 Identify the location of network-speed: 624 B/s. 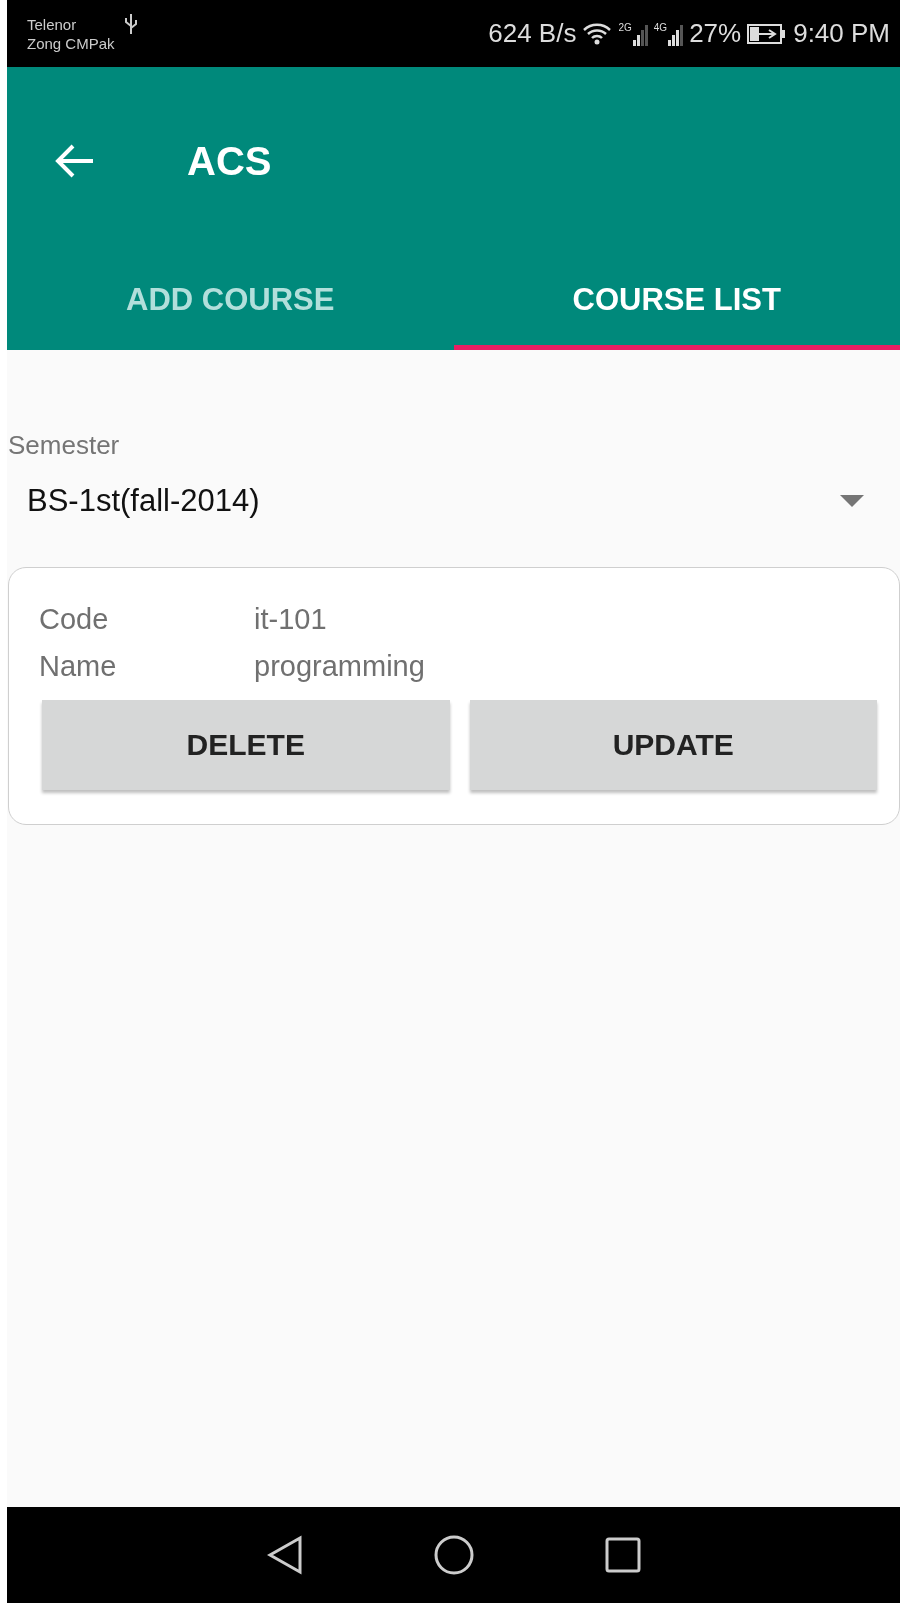
(532, 33).